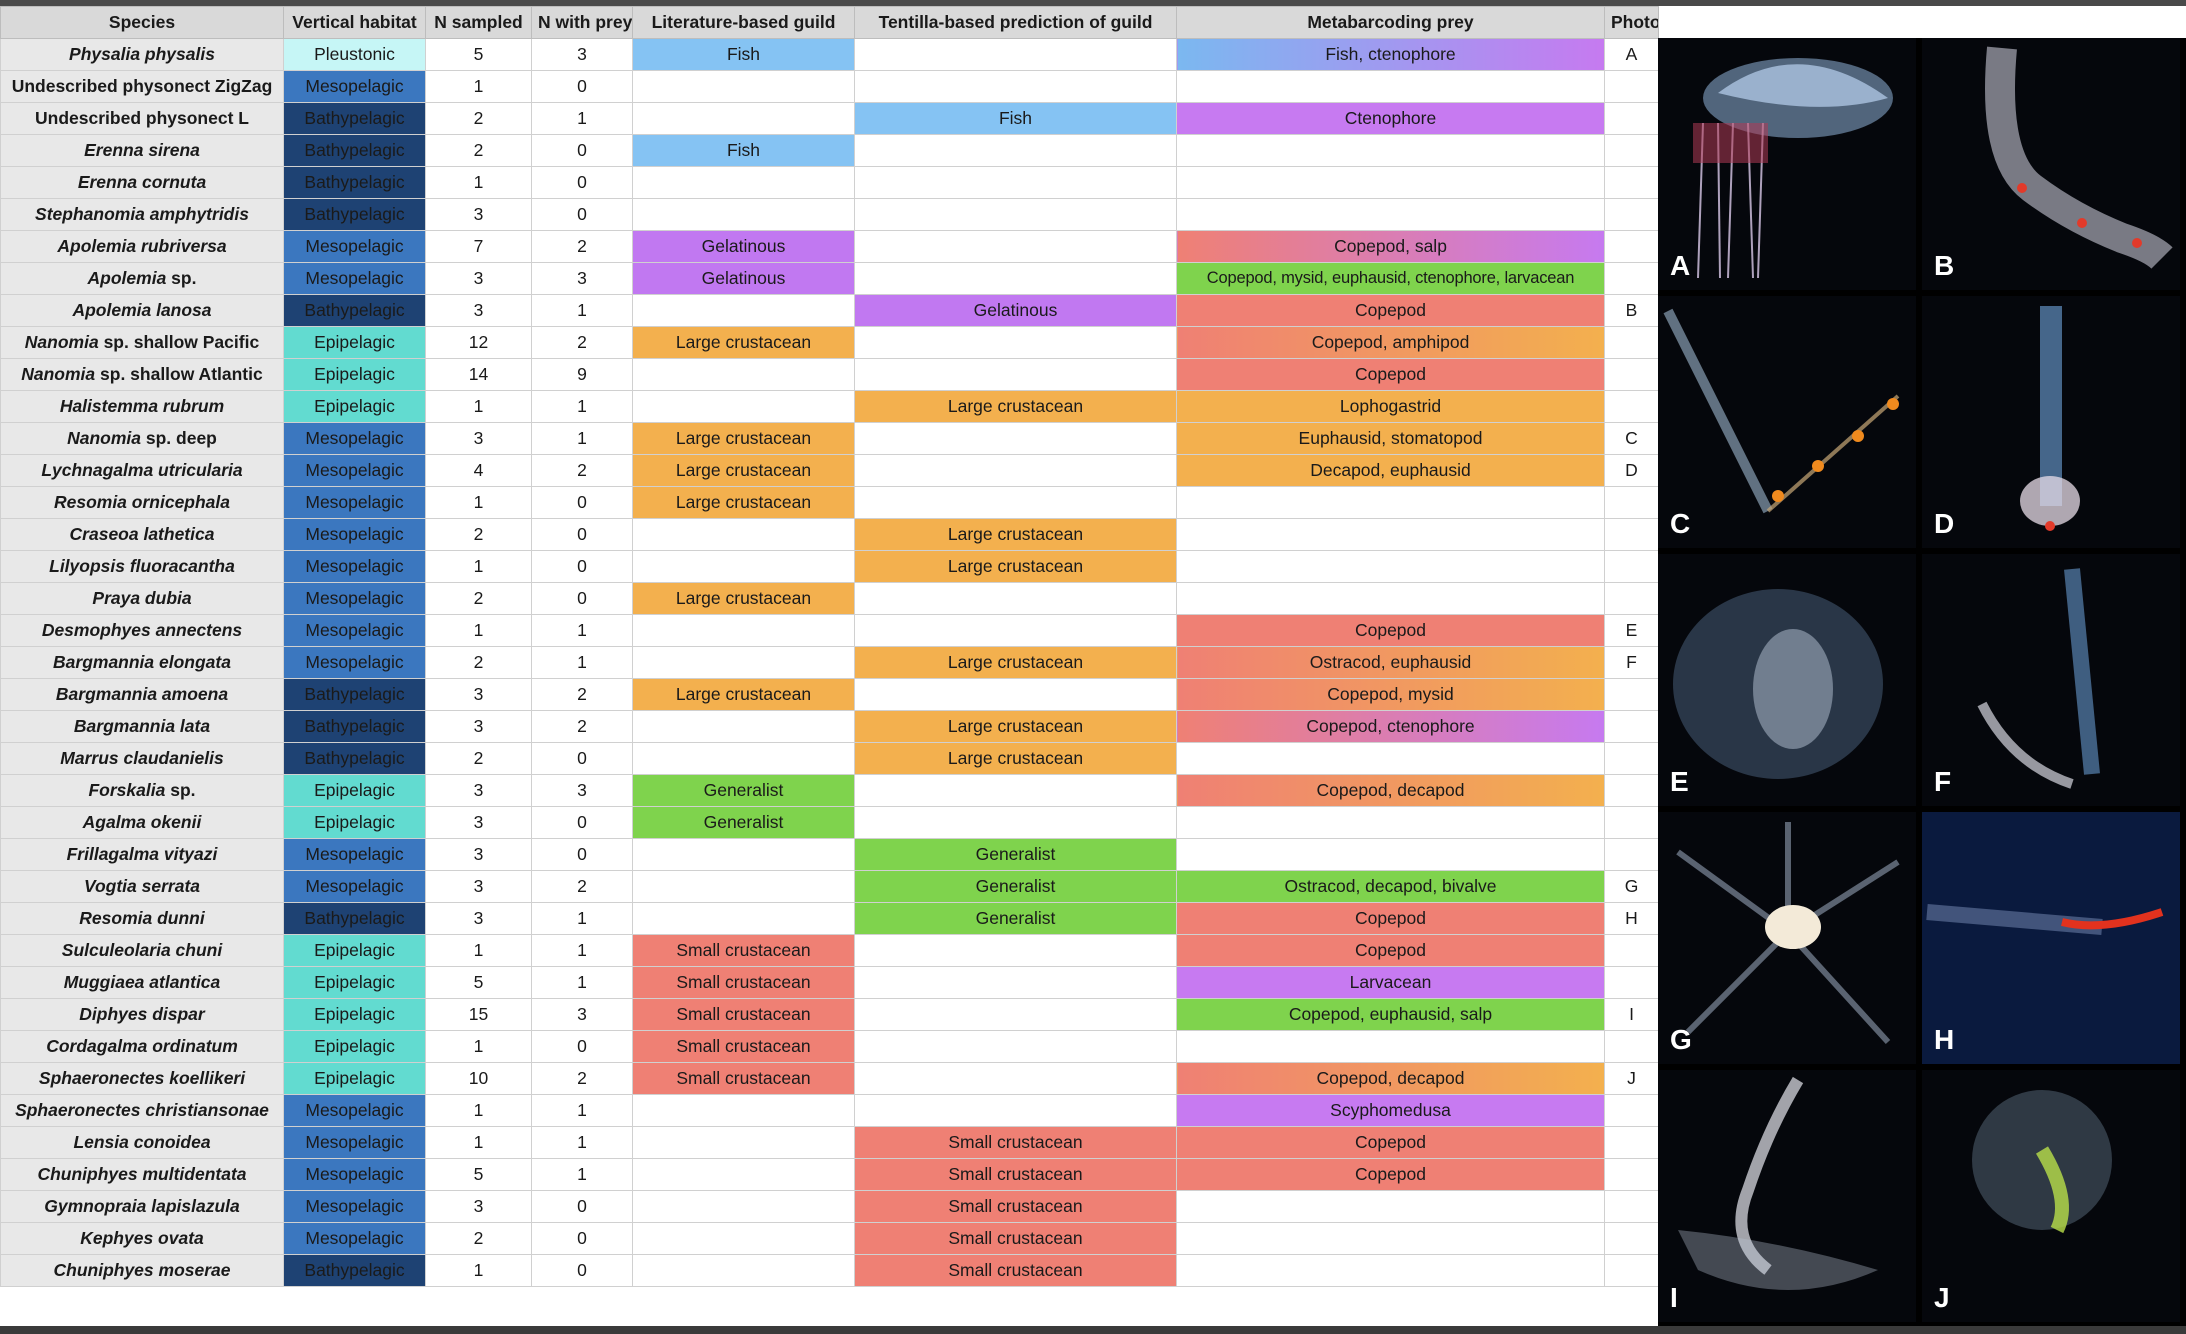 This screenshot has height=1334, width=2186. I want to click on col-header-literature-guild: Literature-based guild, so click(743, 22).